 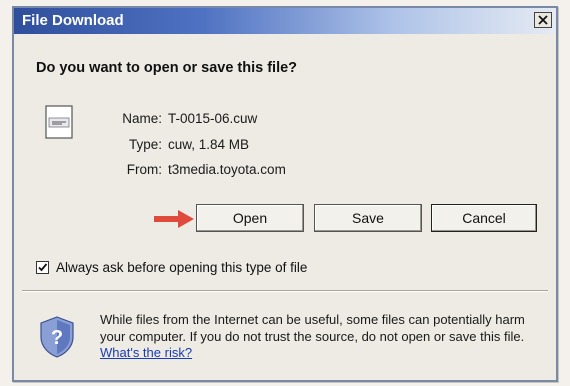 What do you see at coordinates (145, 144) in the screenshot?
I see `type-label: Type:` at bounding box center [145, 144].